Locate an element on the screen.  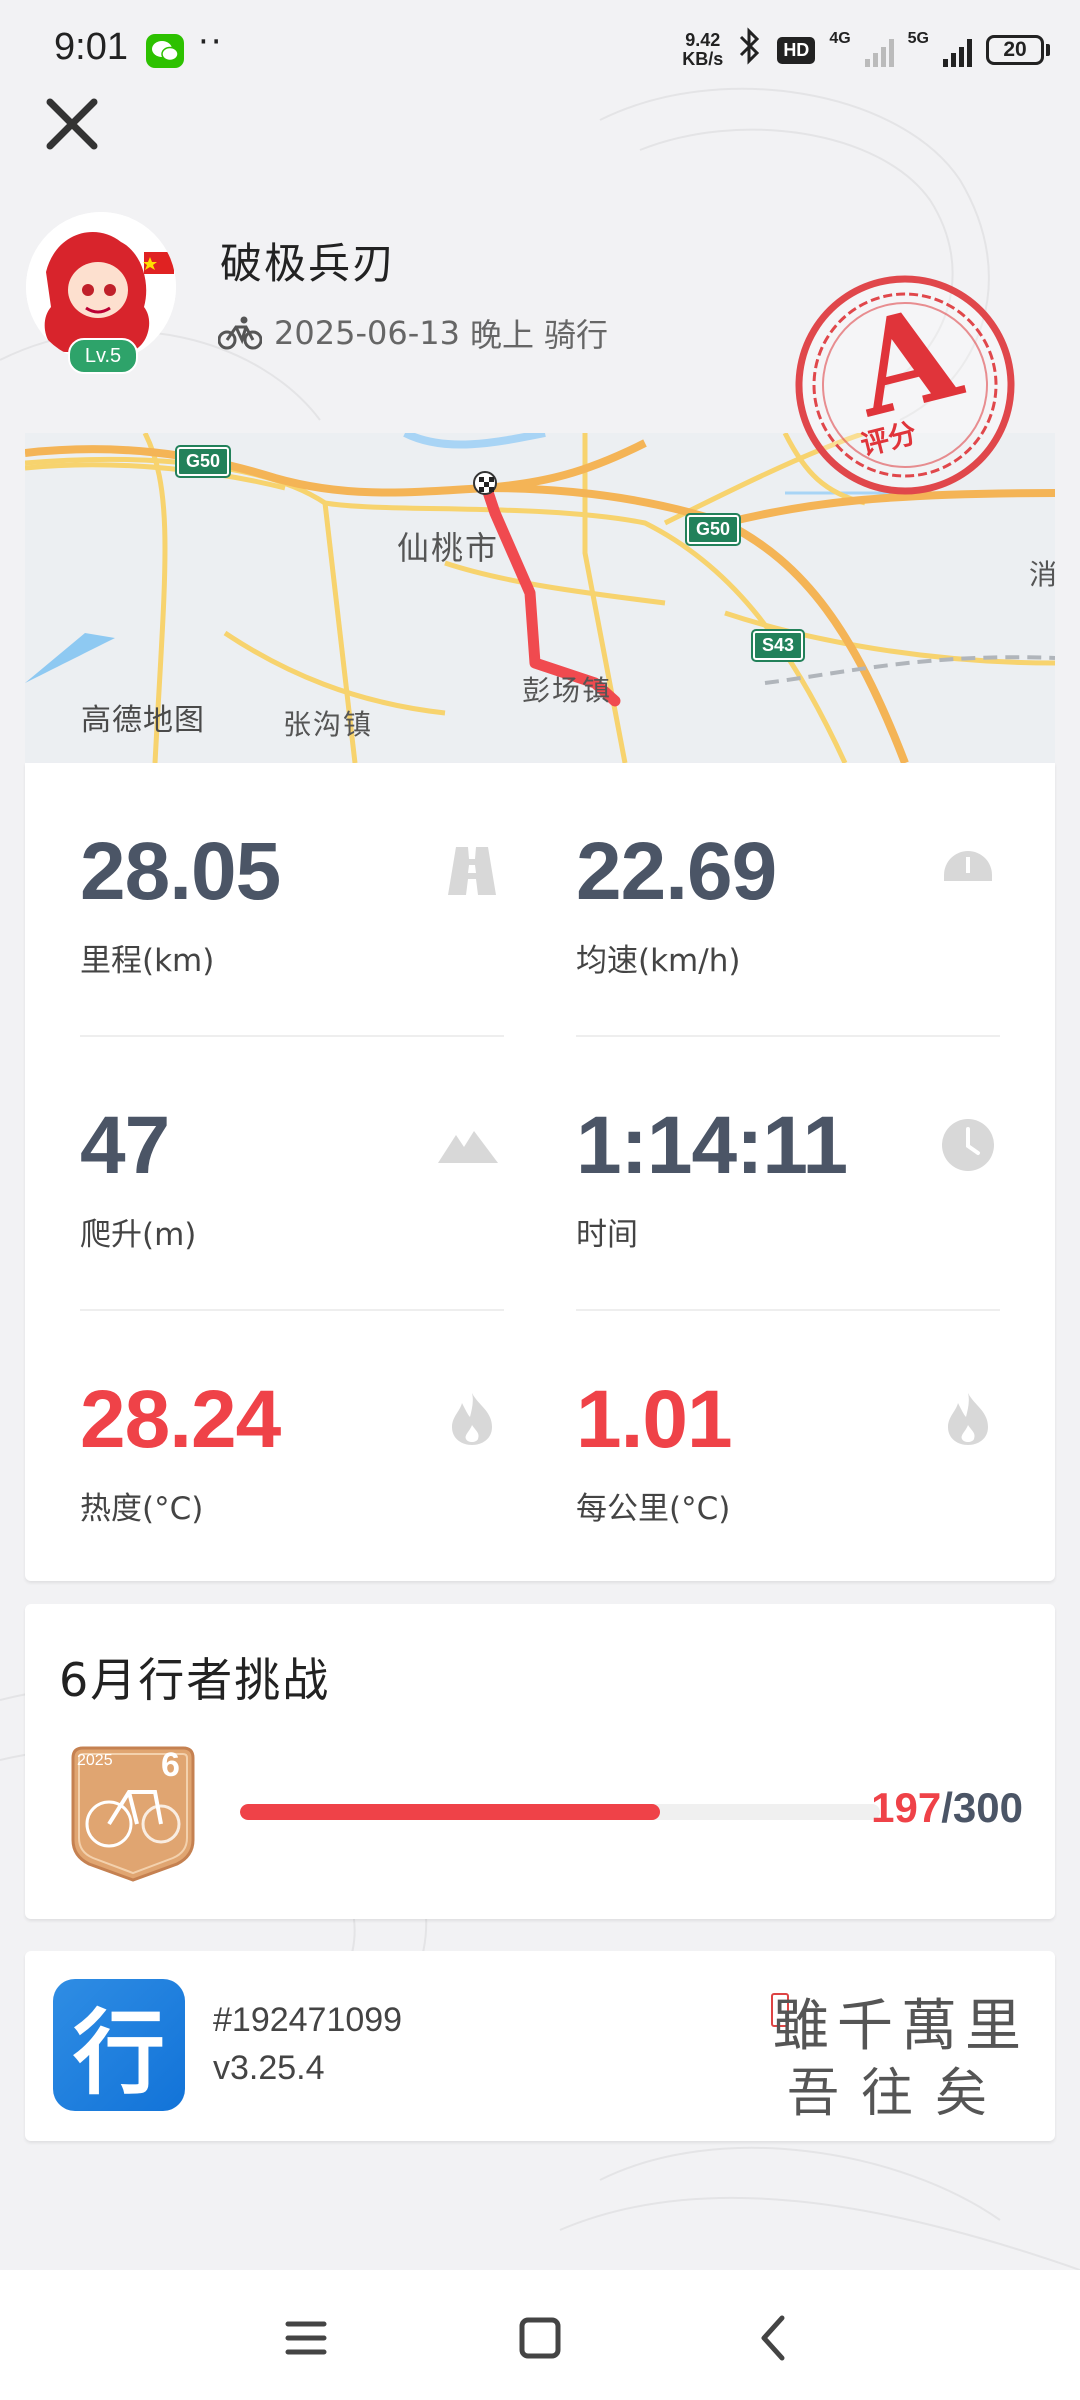
network-type-5g: 5G is located at coordinates (918, 38).